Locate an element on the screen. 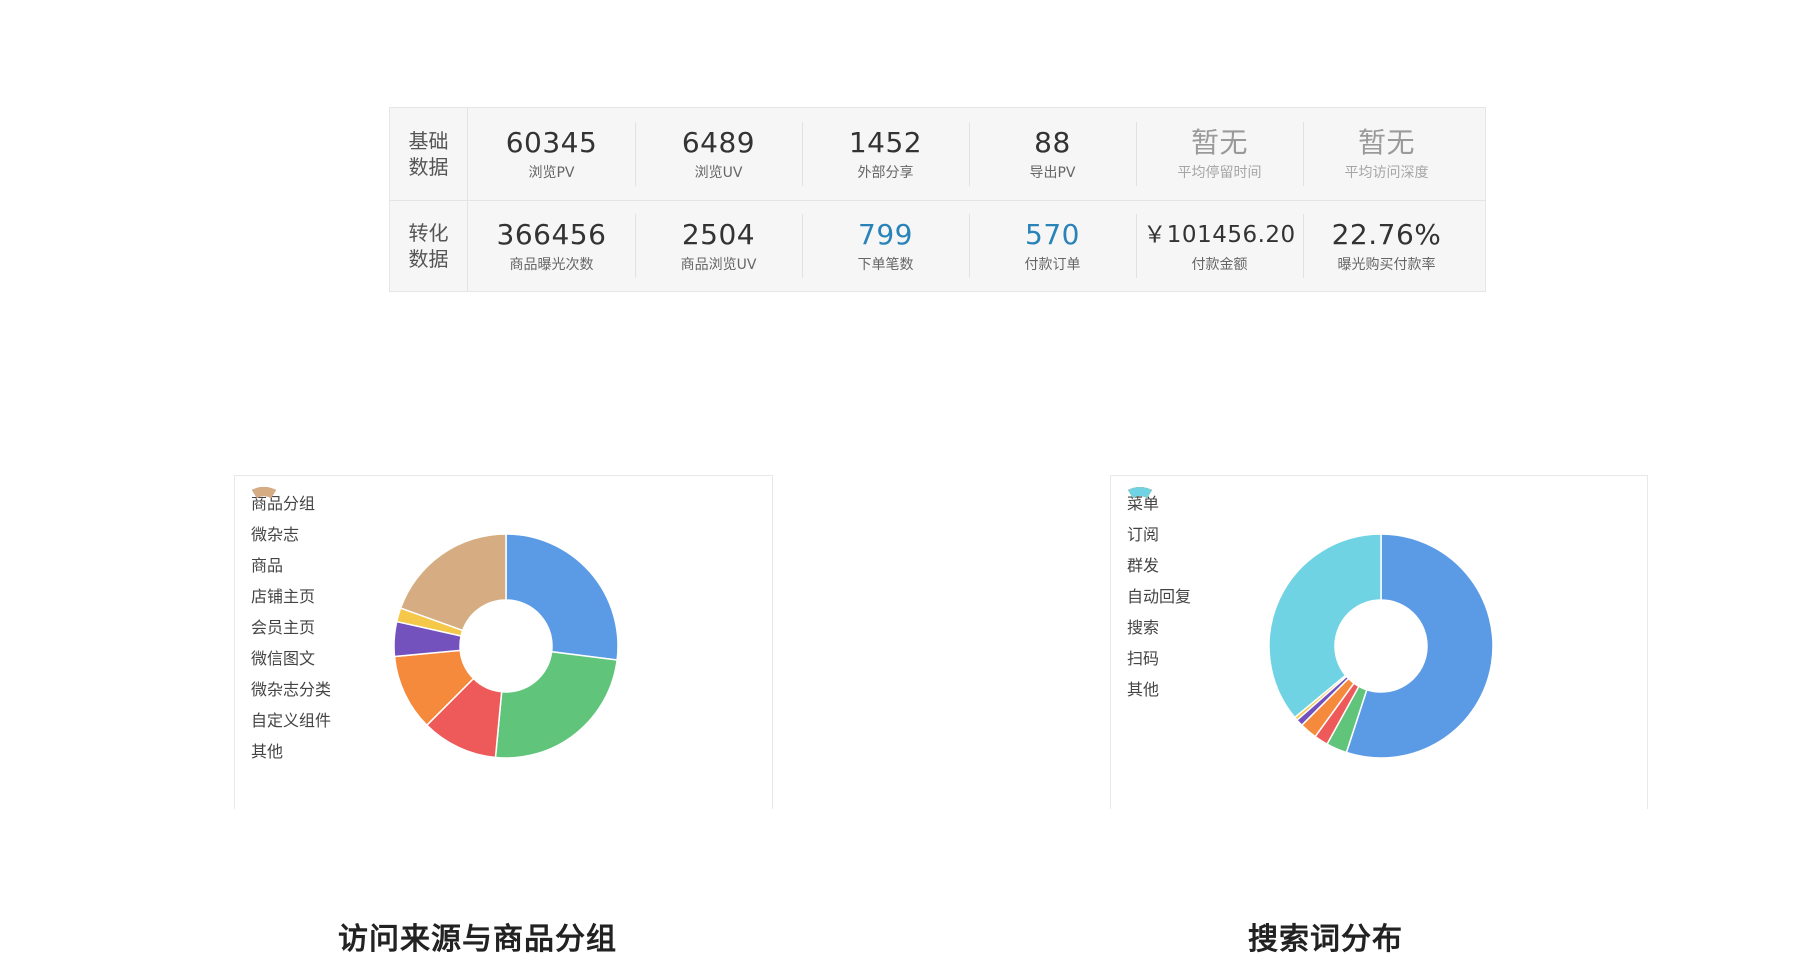 This screenshot has width=1800, height=980. legend-label: 店铺主页 is located at coordinates (283, 596).